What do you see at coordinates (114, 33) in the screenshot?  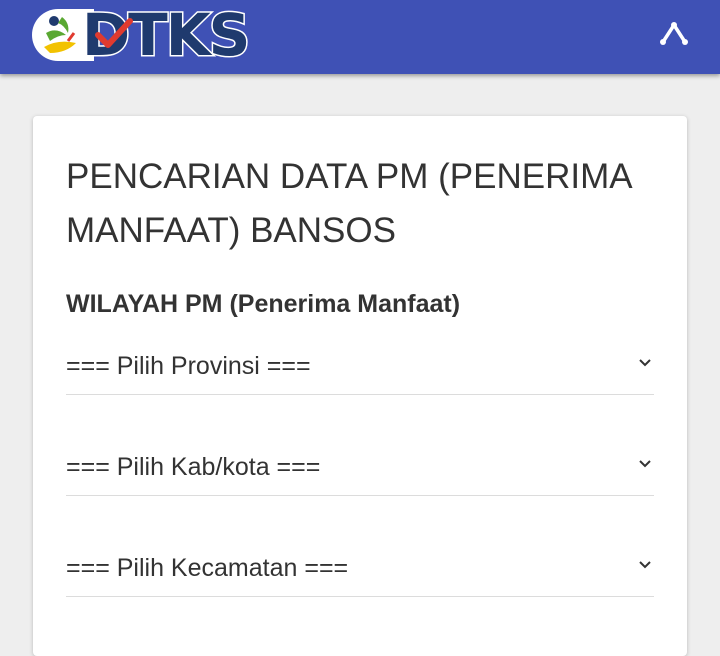 I see `checkmark-icon` at bounding box center [114, 33].